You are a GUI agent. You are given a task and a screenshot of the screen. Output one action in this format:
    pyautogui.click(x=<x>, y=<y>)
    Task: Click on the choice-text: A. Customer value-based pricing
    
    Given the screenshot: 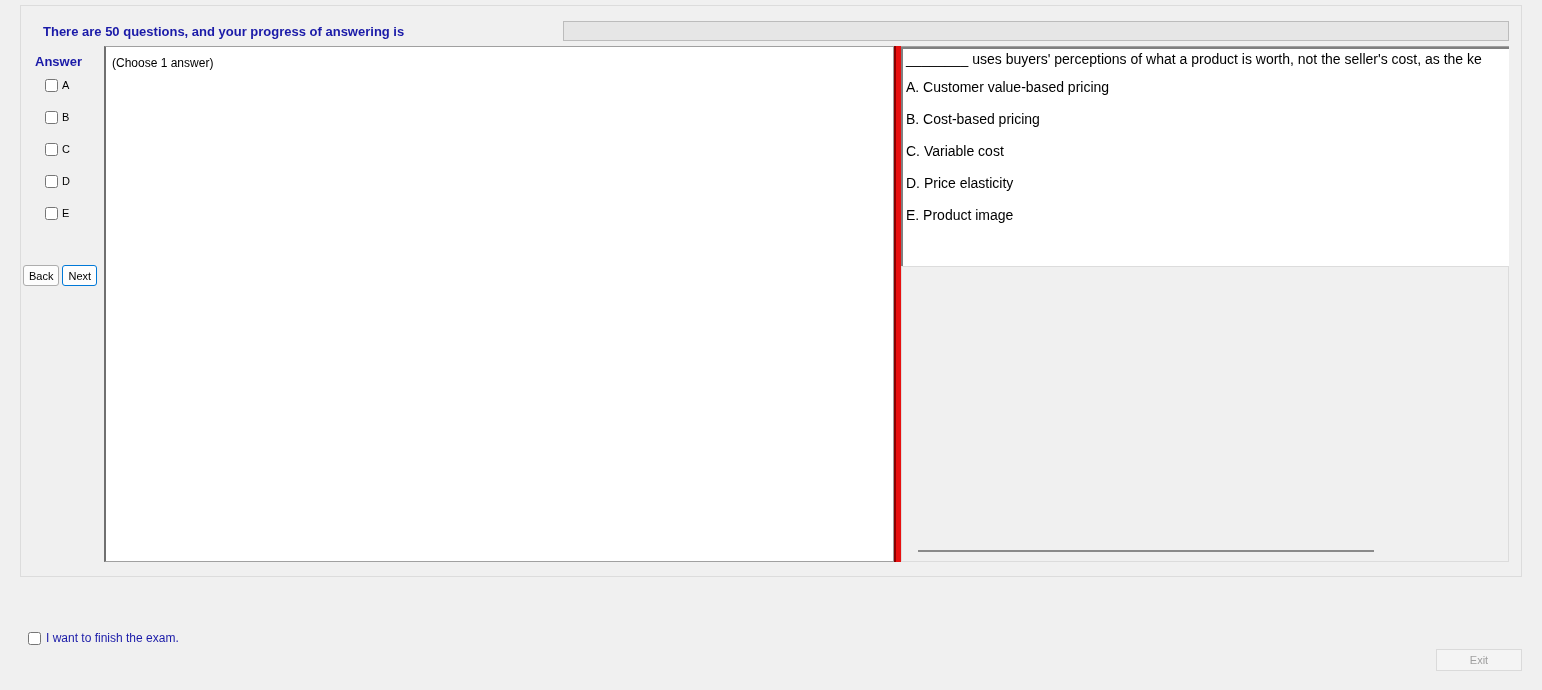 What is the action you would take?
    pyautogui.click(x=1008, y=87)
    